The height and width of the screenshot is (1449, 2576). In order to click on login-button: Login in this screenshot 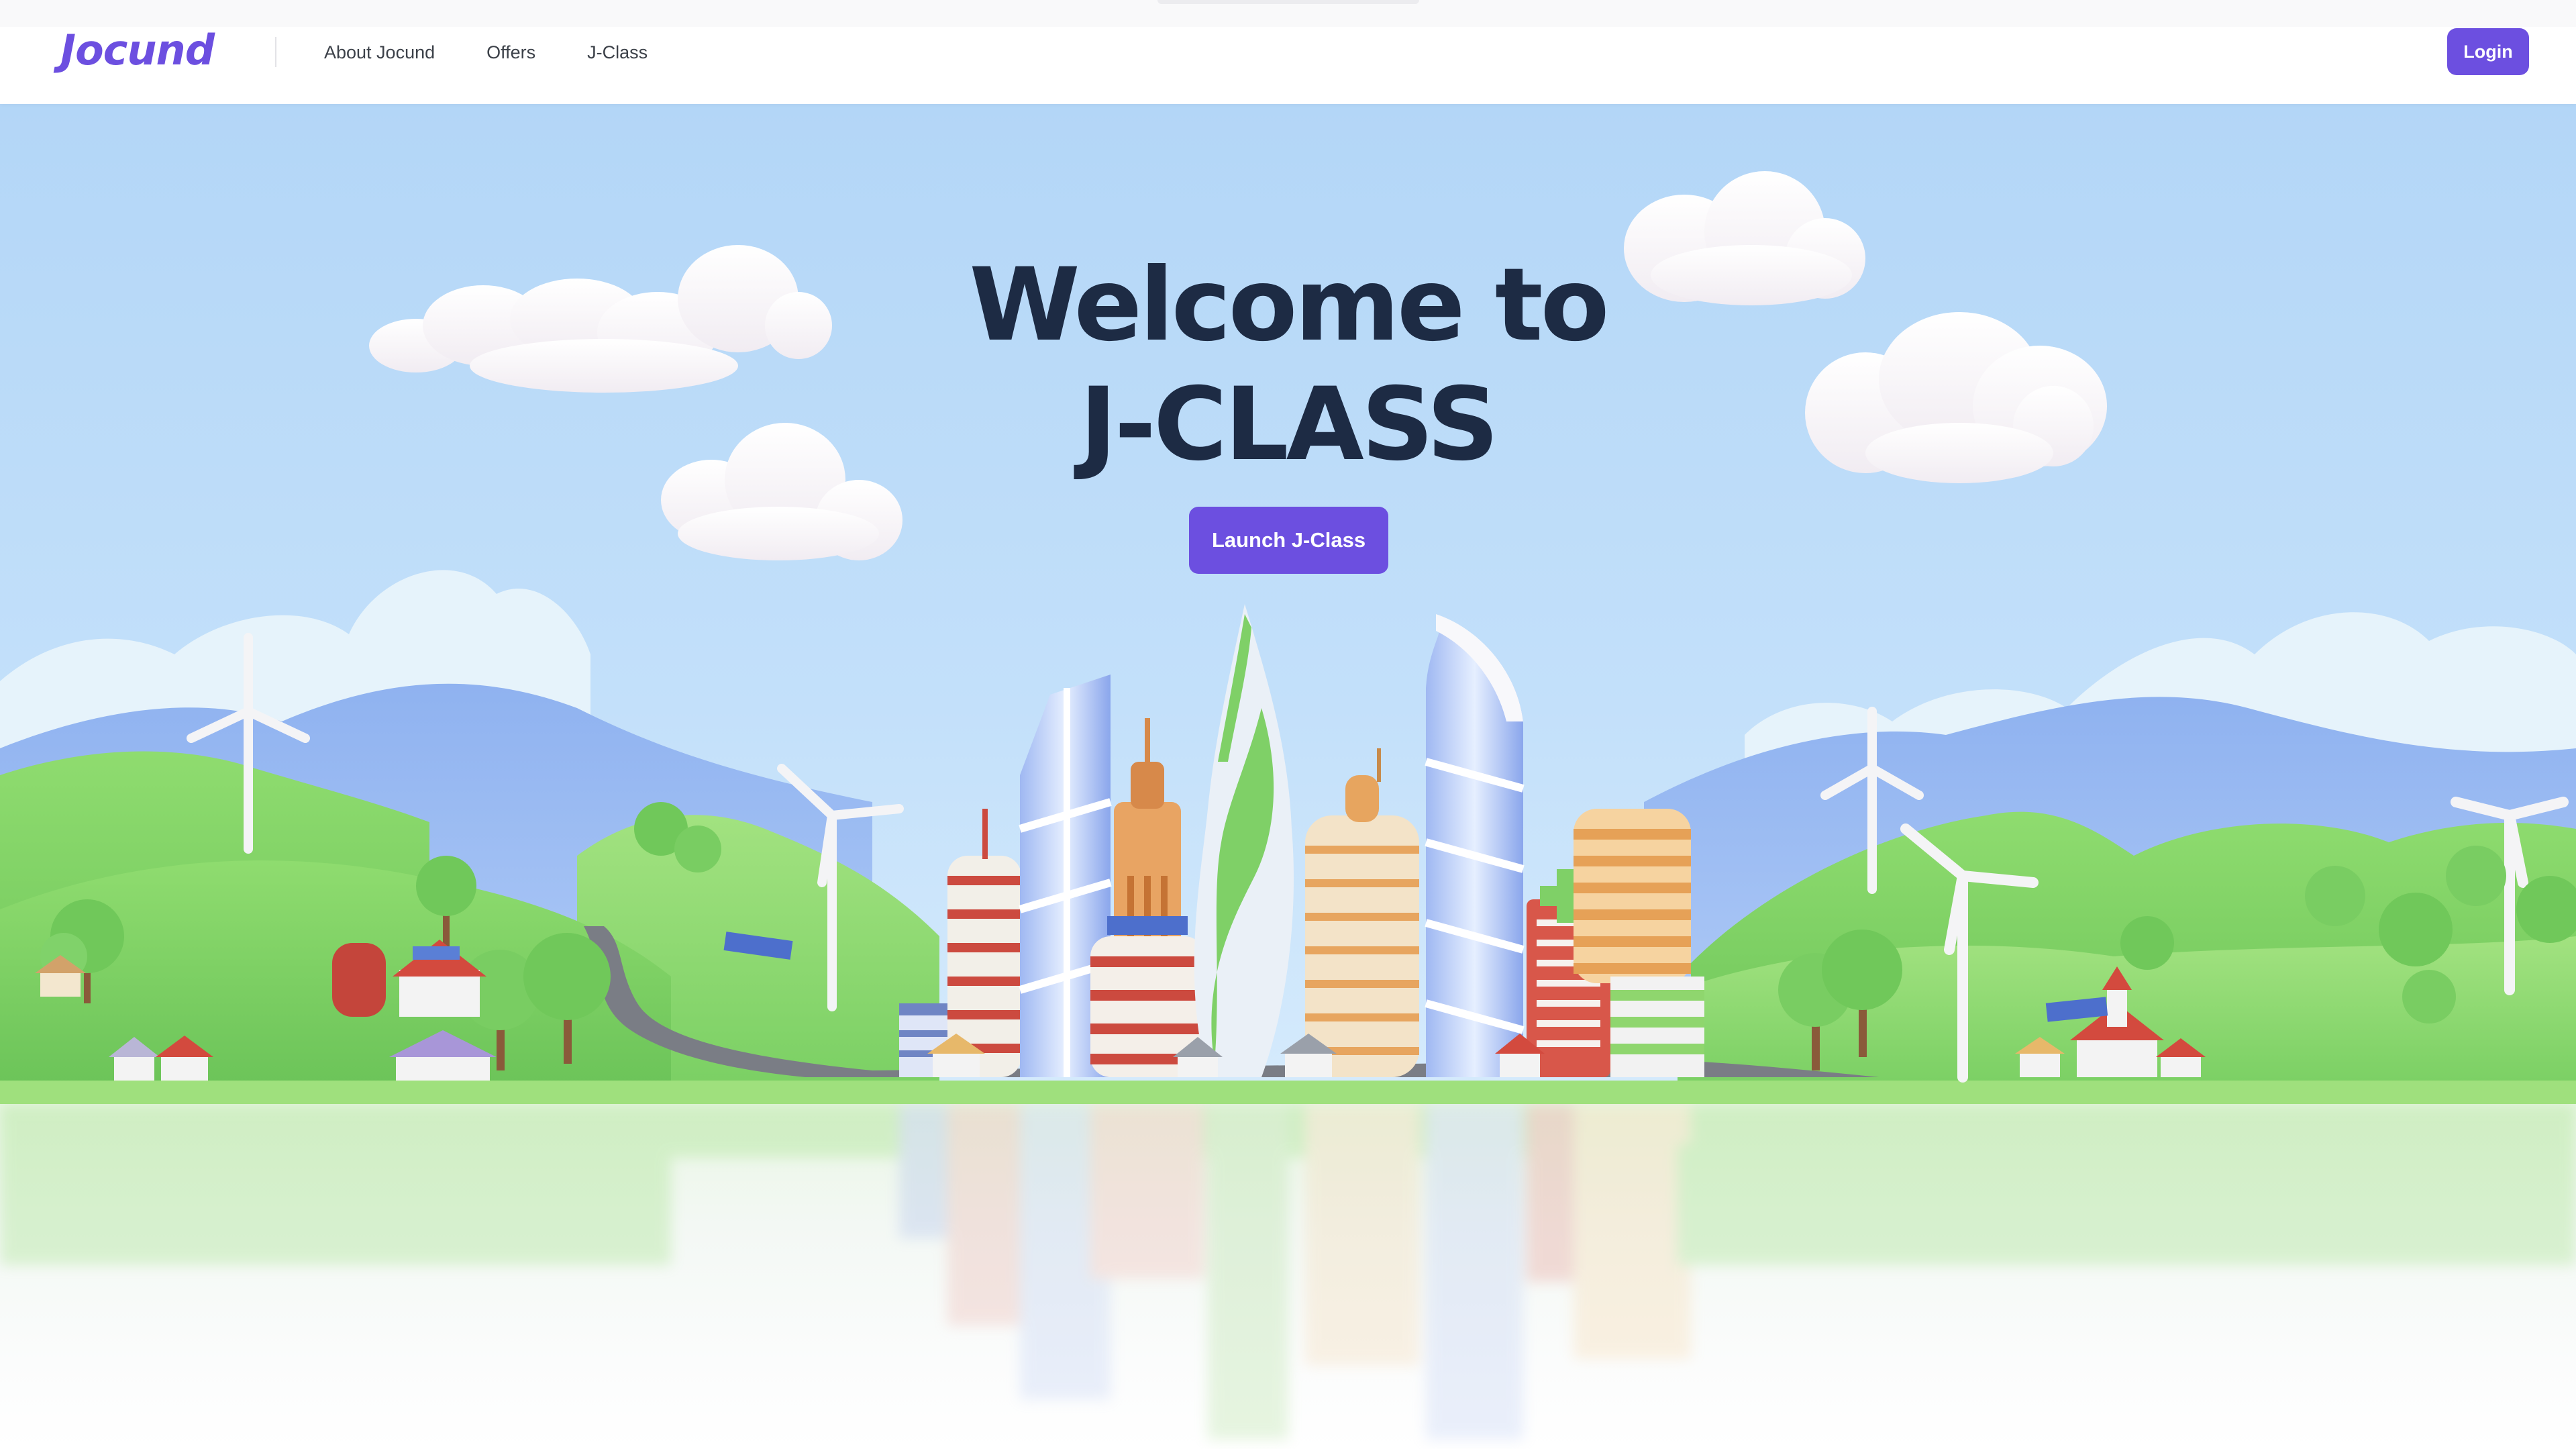, I will do `click(2488, 51)`.